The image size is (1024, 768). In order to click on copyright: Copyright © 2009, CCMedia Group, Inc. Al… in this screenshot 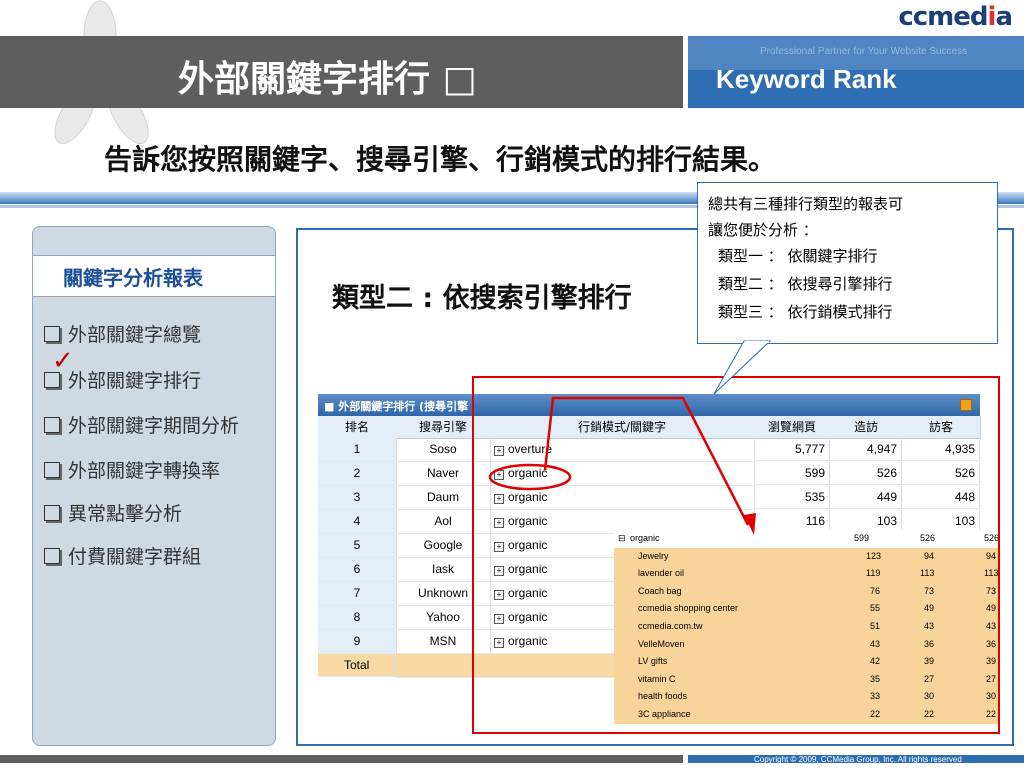, I will do `click(858, 759)`.